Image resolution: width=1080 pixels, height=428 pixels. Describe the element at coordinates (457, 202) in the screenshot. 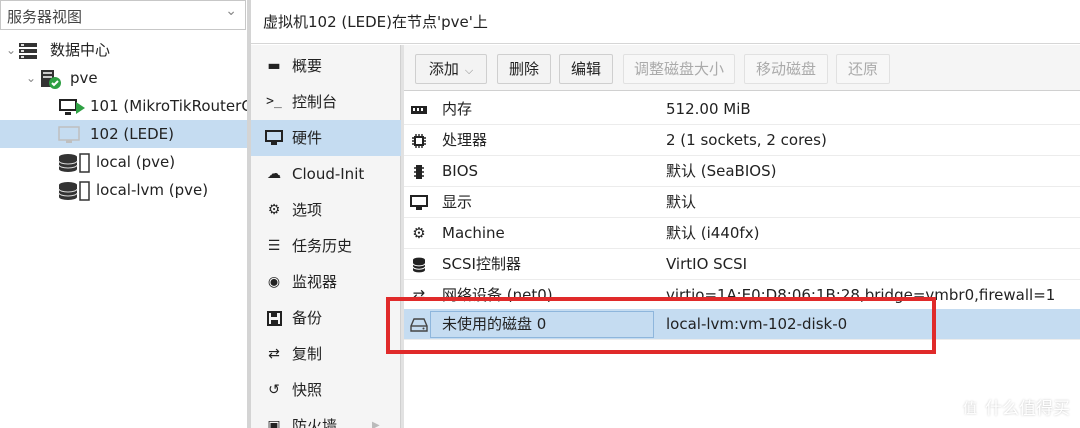

I see `hardware-key: 显示` at that location.